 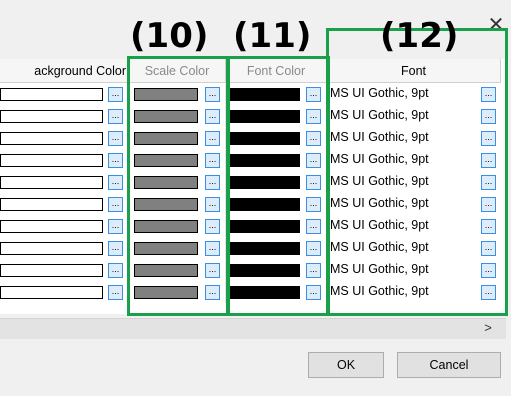 What do you see at coordinates (166, 138) in the screenshot?
I see `scale-color-swatch` at bounding box center [166, 138].